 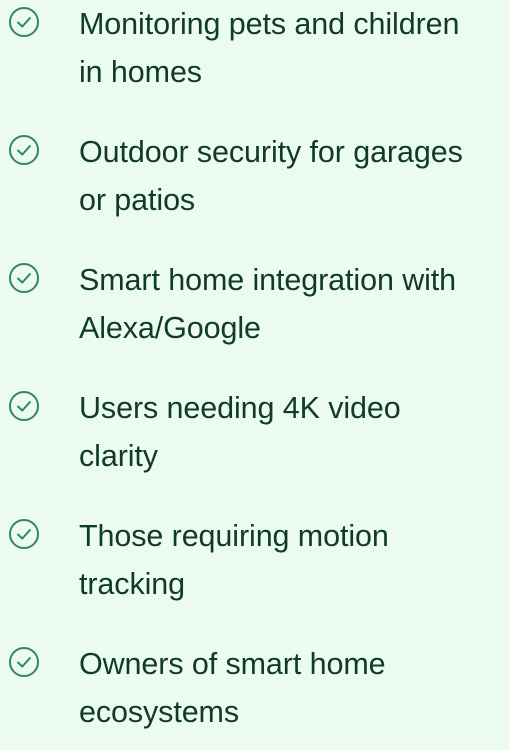 I want to click on list-item: Owners of smart home ecosystems, so click(x=254, y=695).